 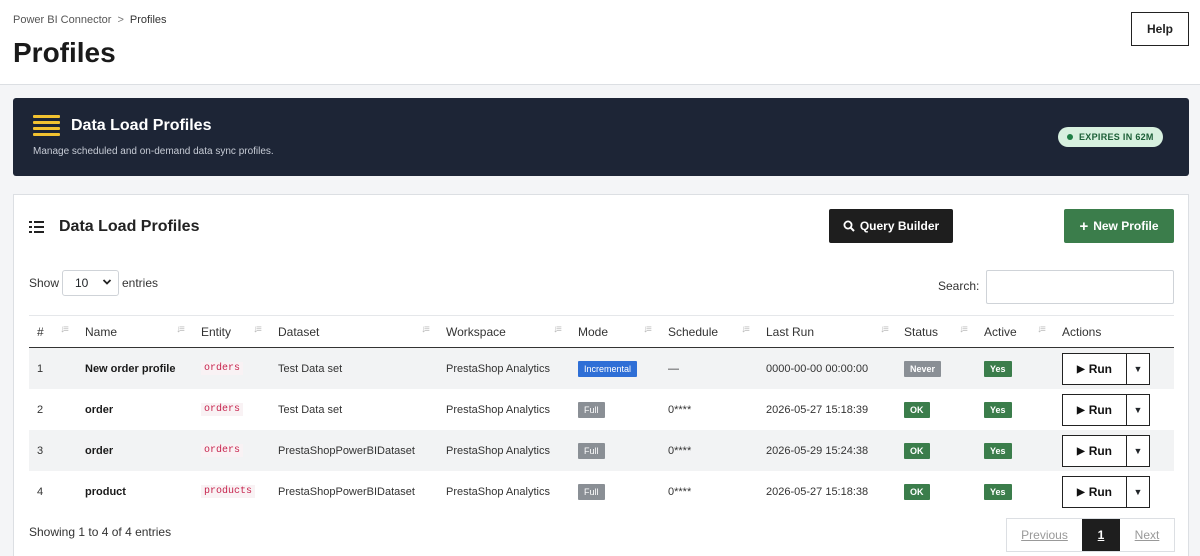 I want to click on entries-select: 10, so click(x=90, y=283).